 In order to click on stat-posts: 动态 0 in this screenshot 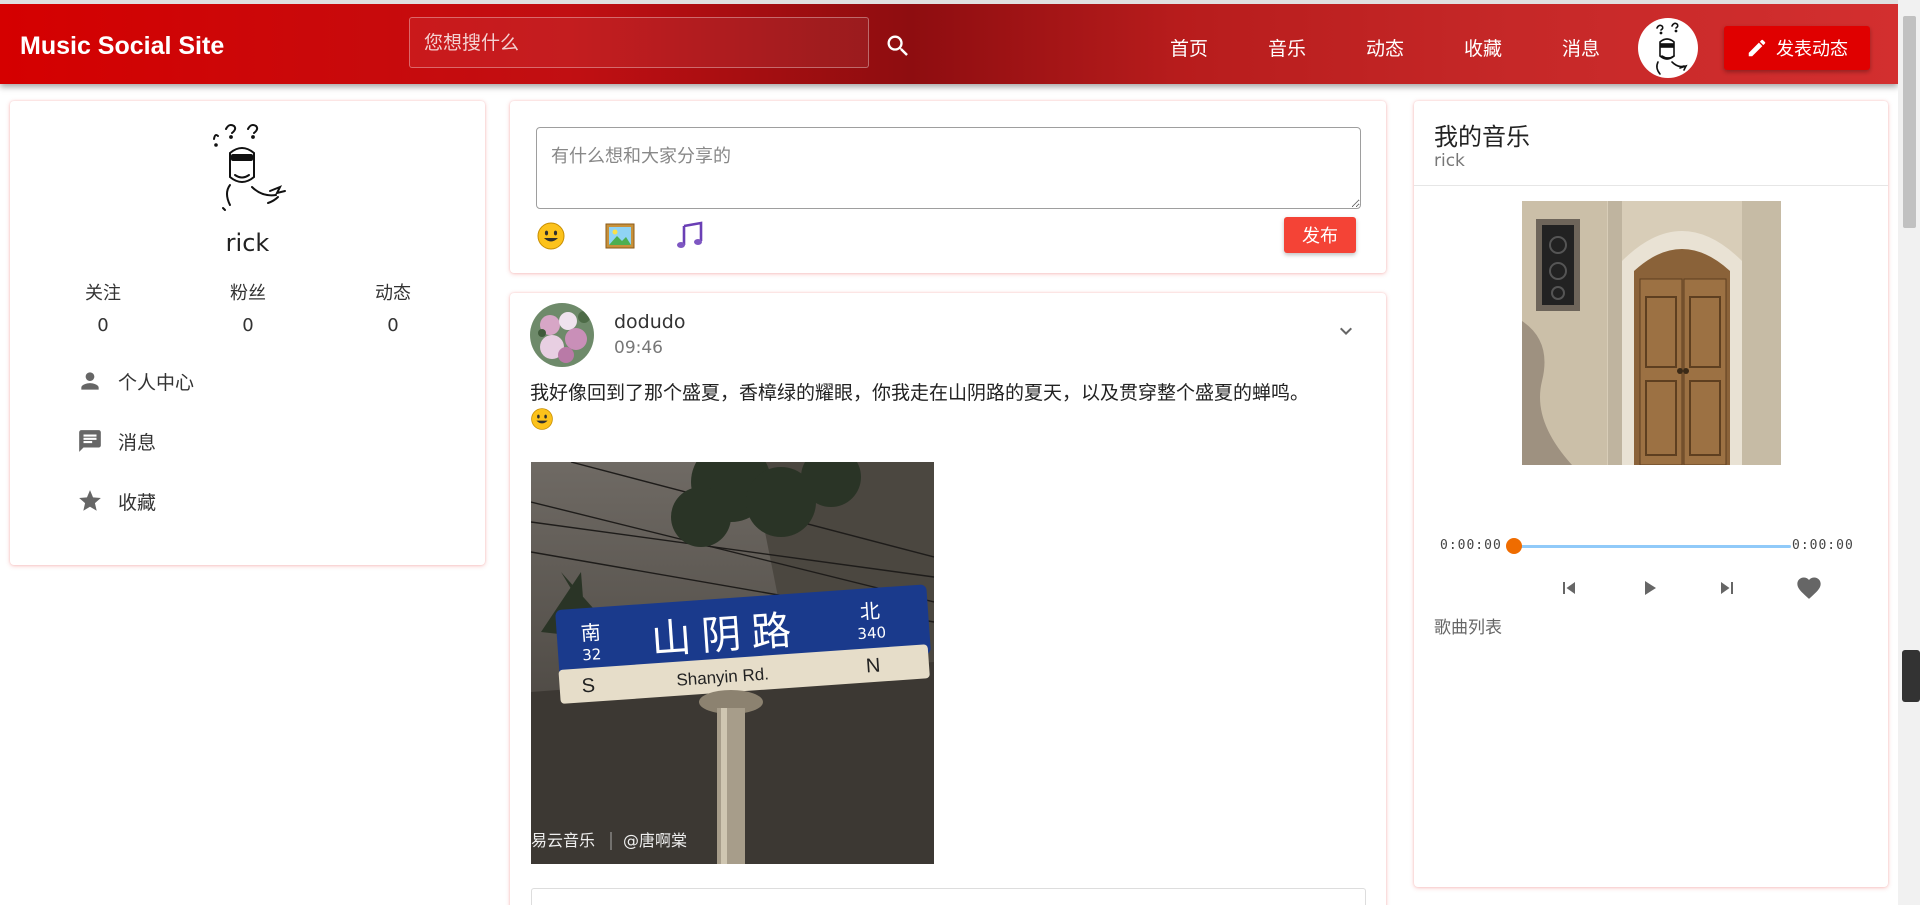, I will do `click(393, 307)`.